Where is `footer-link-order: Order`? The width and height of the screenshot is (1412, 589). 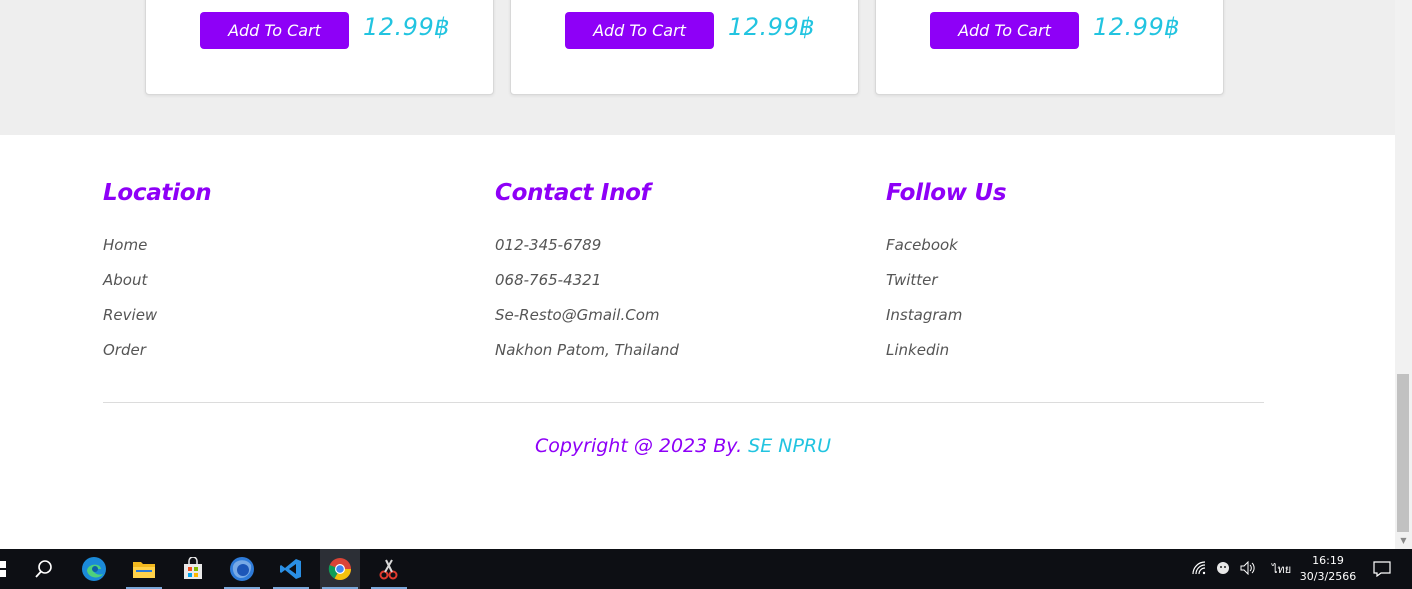 footer-link-order: Order is located at coordinates (157, 357).